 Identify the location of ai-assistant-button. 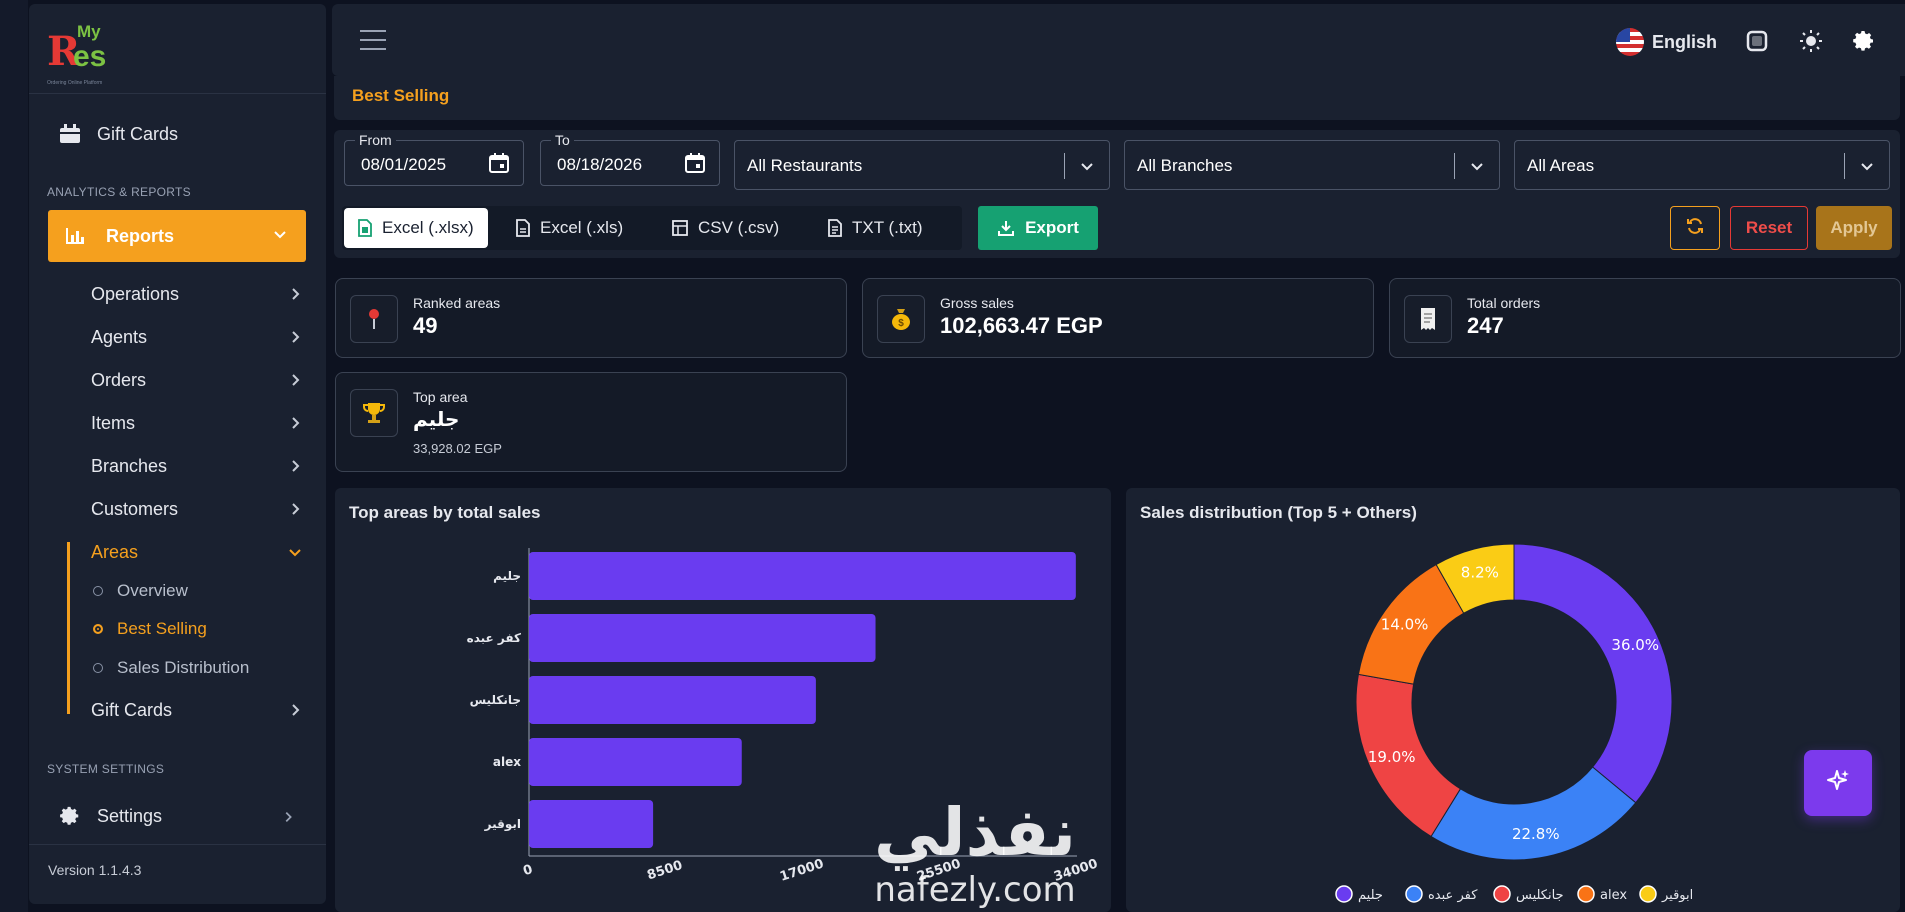
(1838, 783).